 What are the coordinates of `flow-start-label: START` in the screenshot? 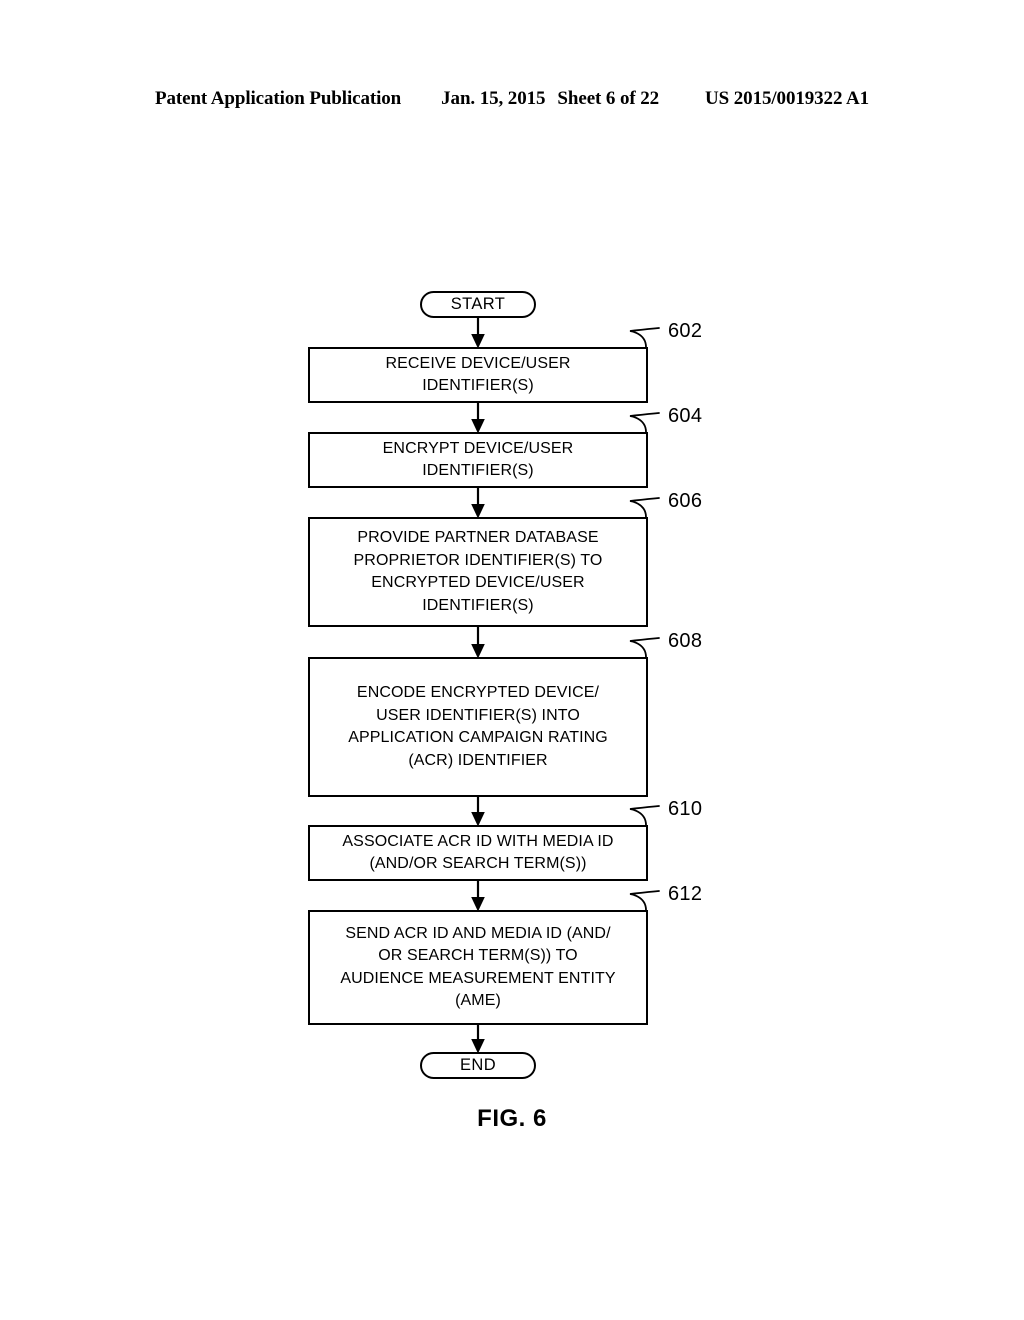 It's located at (478, 304).